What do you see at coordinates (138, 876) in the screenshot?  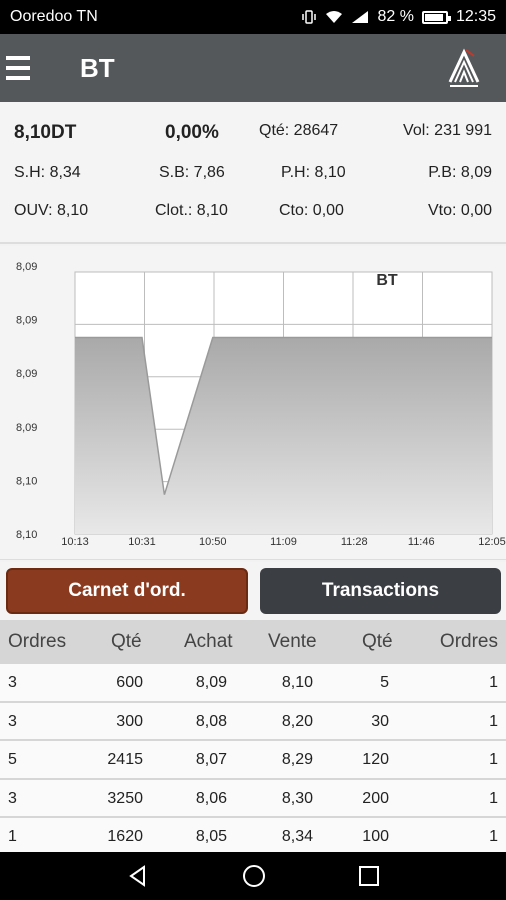 I see `back-icon` at bounding box center [138, 876].